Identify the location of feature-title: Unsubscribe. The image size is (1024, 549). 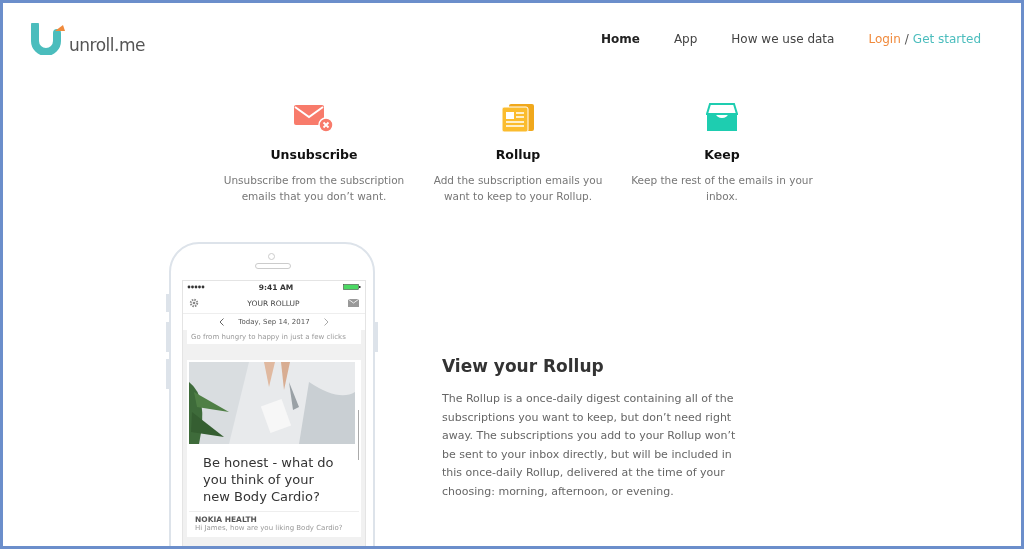
(314, 154).